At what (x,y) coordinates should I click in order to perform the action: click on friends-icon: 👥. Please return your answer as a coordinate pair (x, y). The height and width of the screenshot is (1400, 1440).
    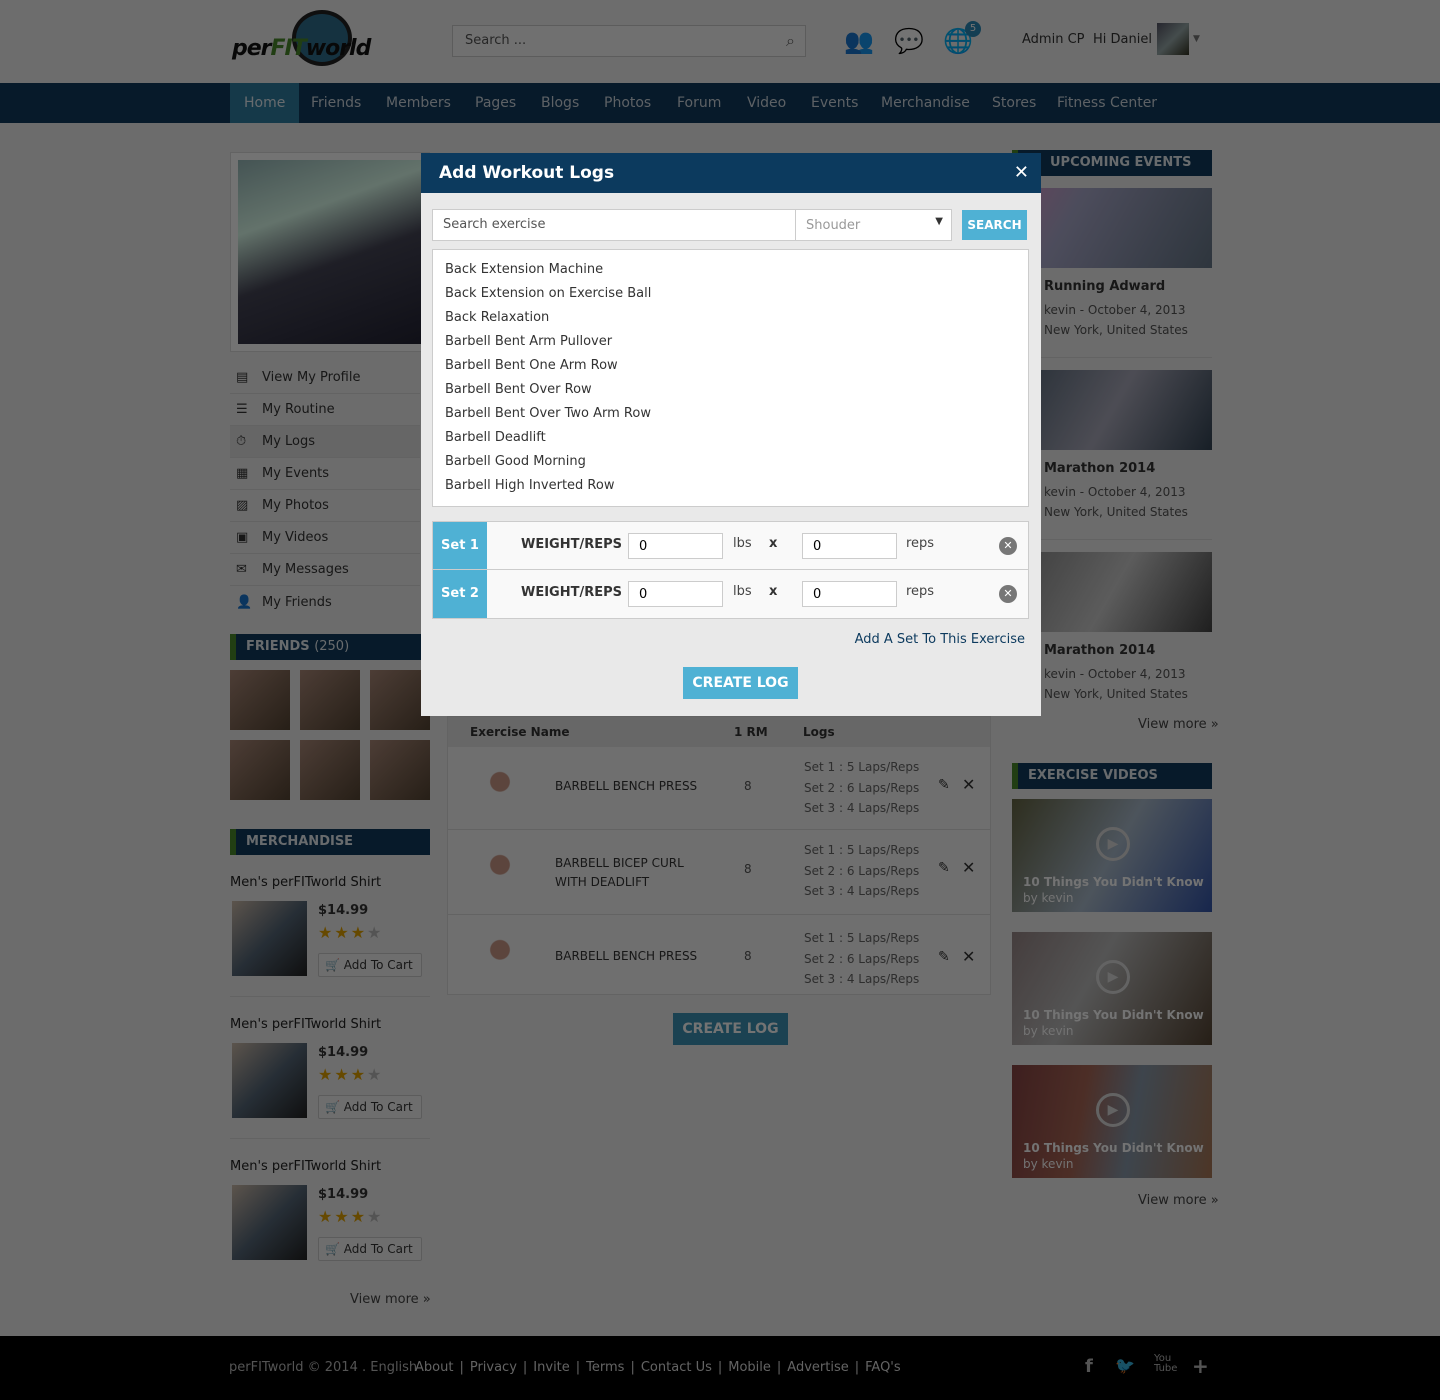
    Looking at the image, I should click on (859, 41).